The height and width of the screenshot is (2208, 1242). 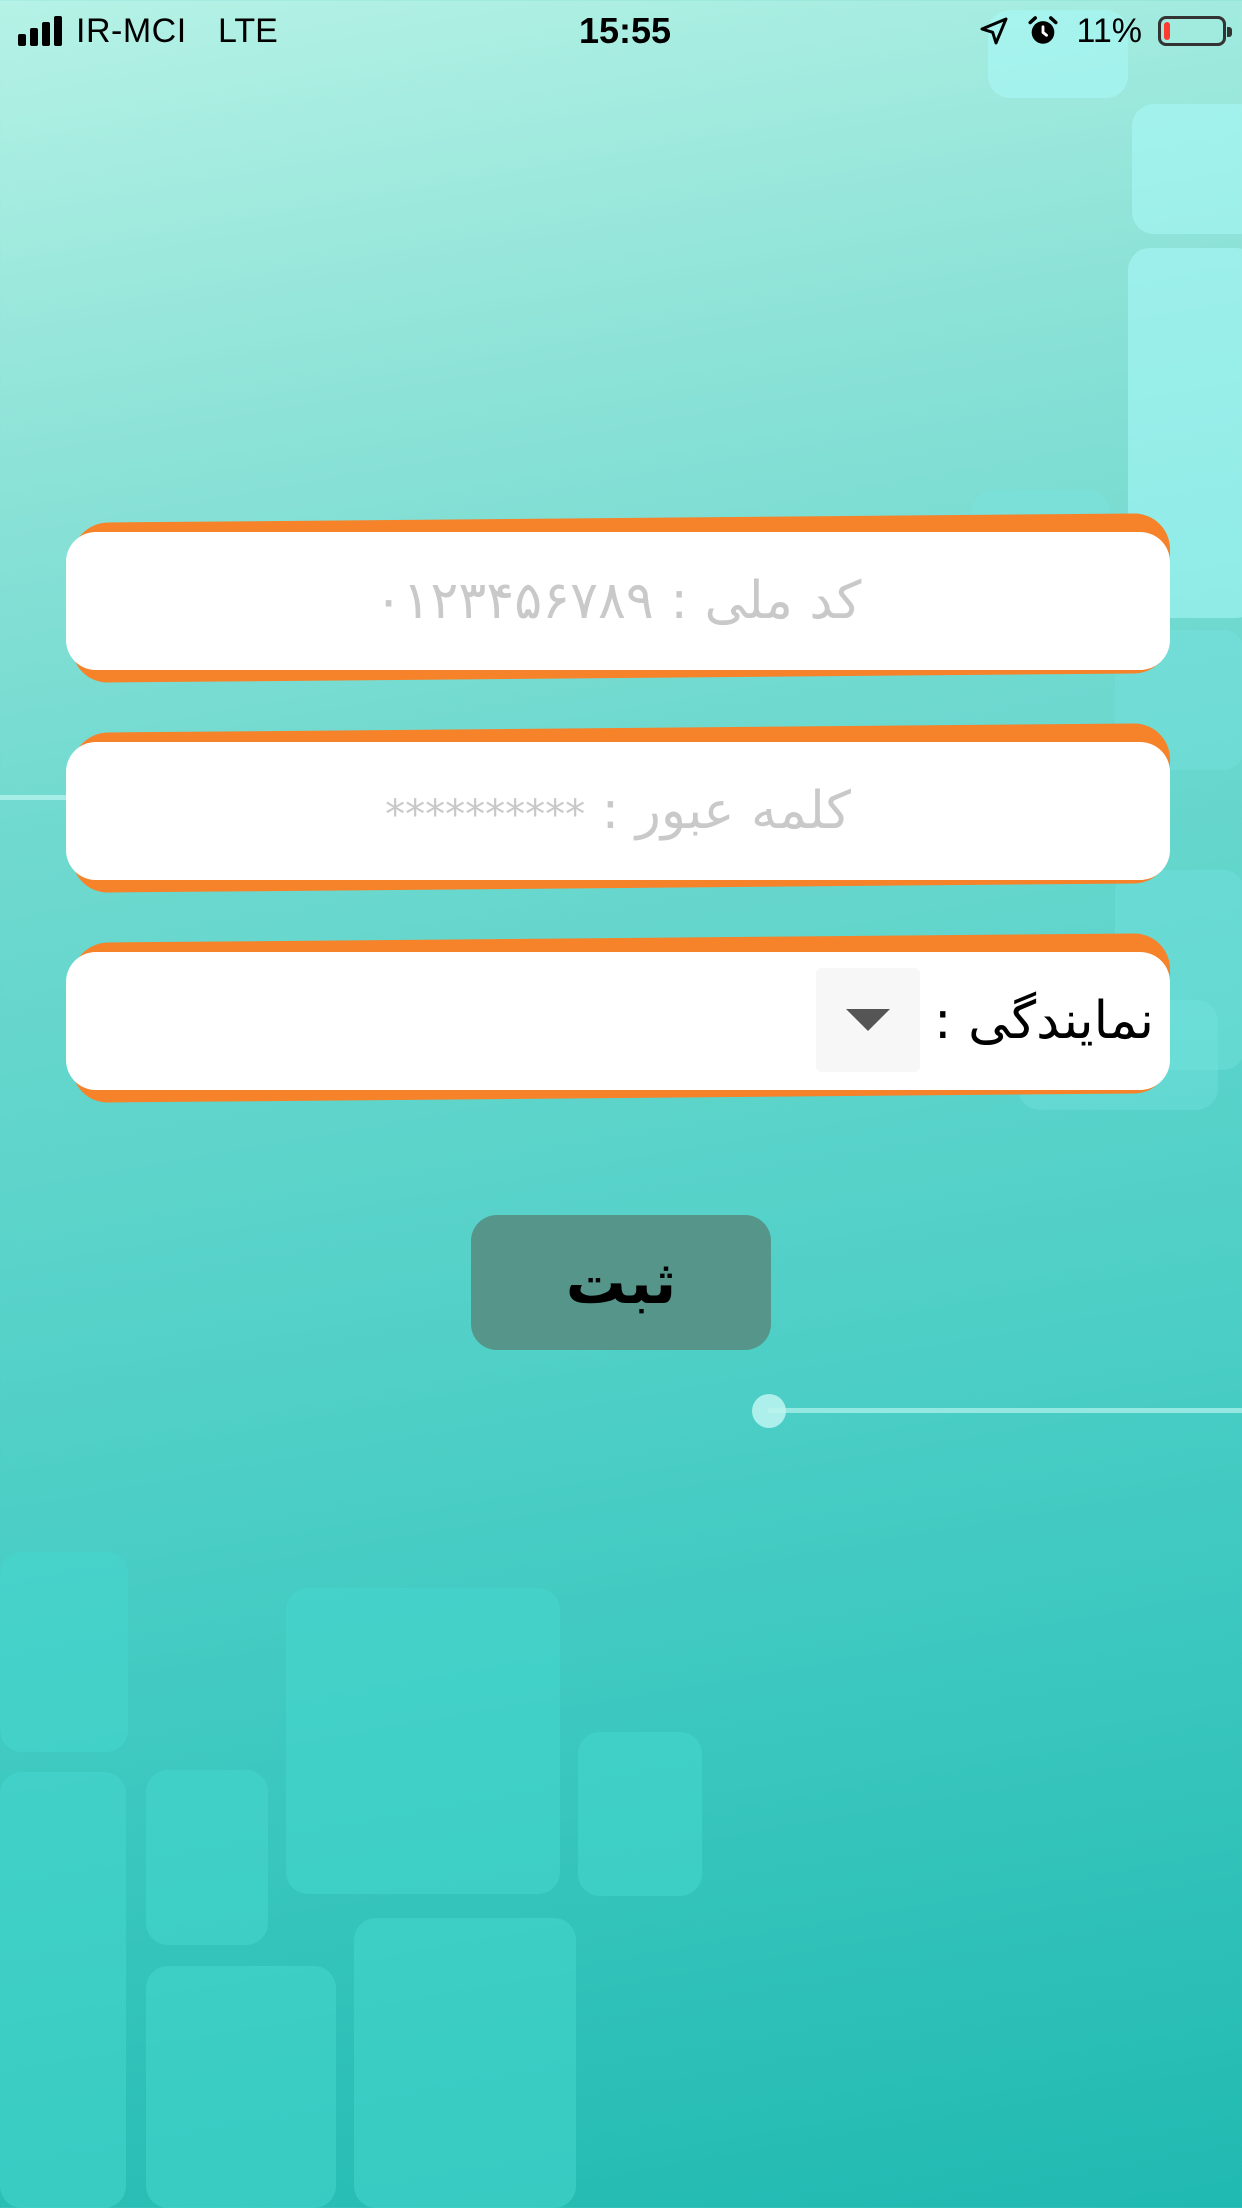 I want to click on battery-level-fill, so click(x=1167, y=31).